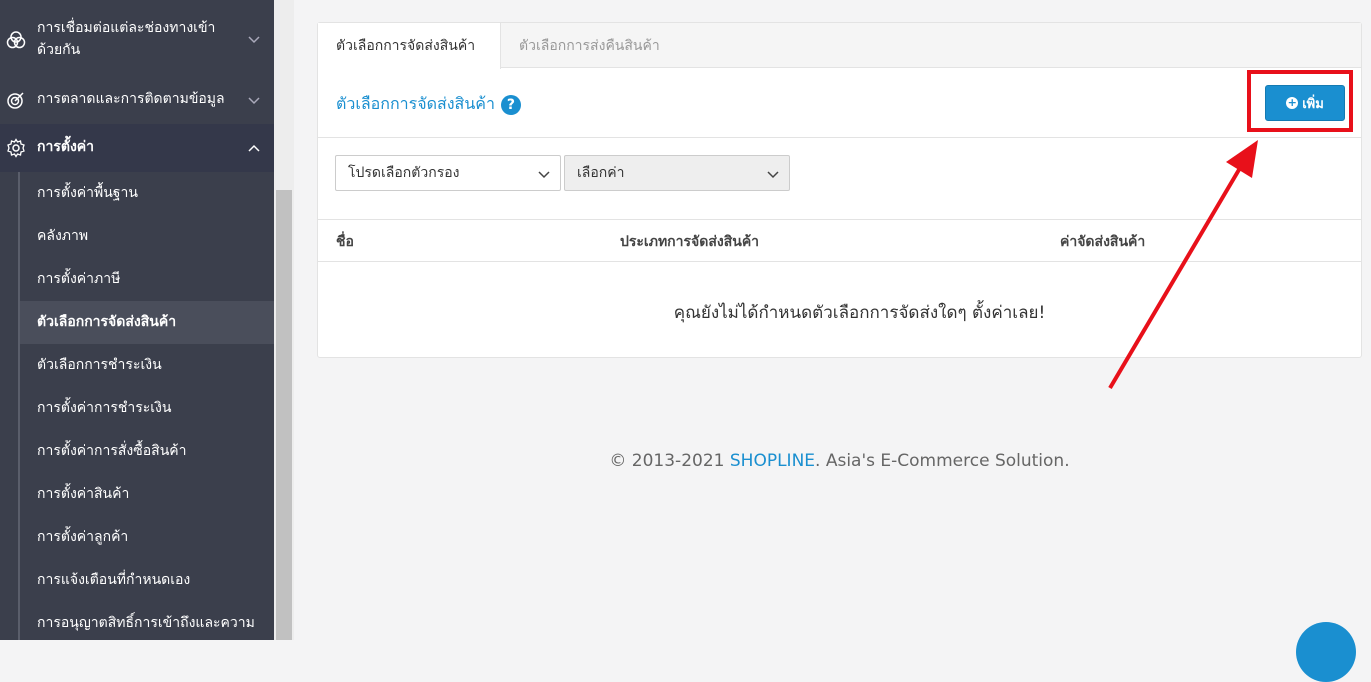  I want to click on sidebar-item-order-settings: การตั้งค่าการสั่งซื้อสินค้า, so click(147, 451).